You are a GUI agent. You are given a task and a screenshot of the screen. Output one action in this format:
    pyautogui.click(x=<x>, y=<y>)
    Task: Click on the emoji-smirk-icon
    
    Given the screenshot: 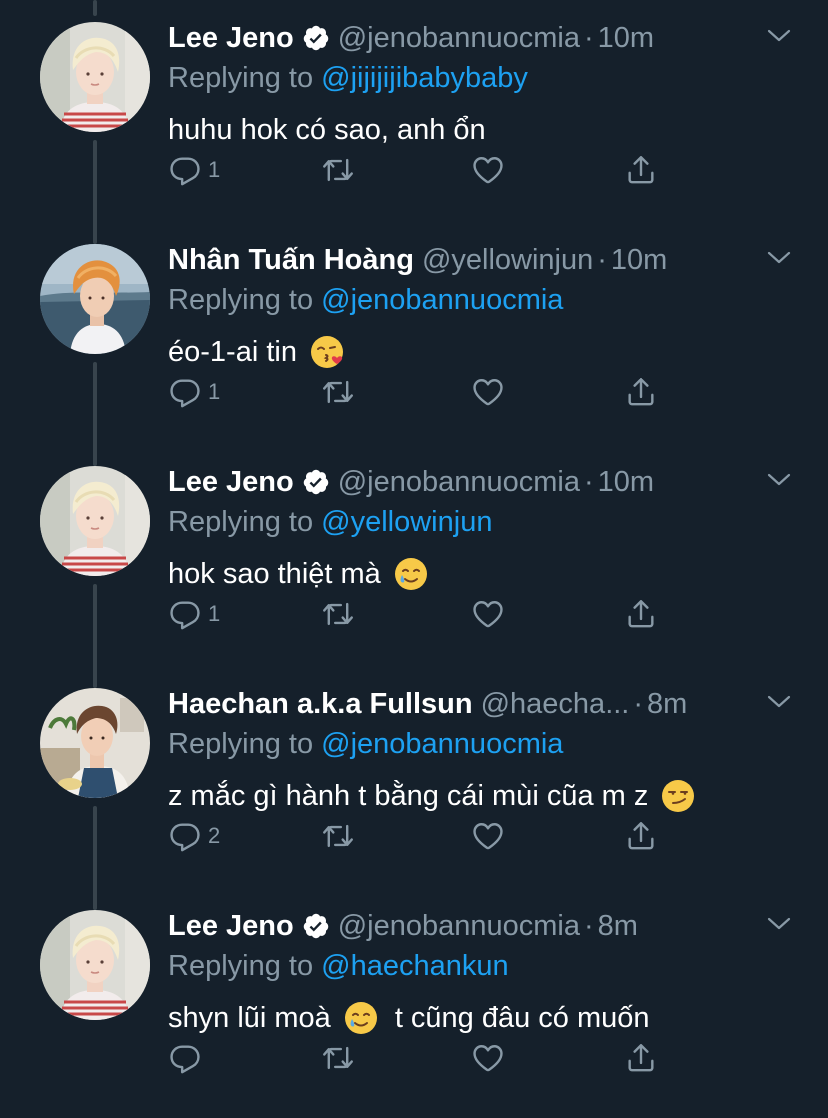 What is the action you would take?
    pyautogui.click(x=678, y=796)
    